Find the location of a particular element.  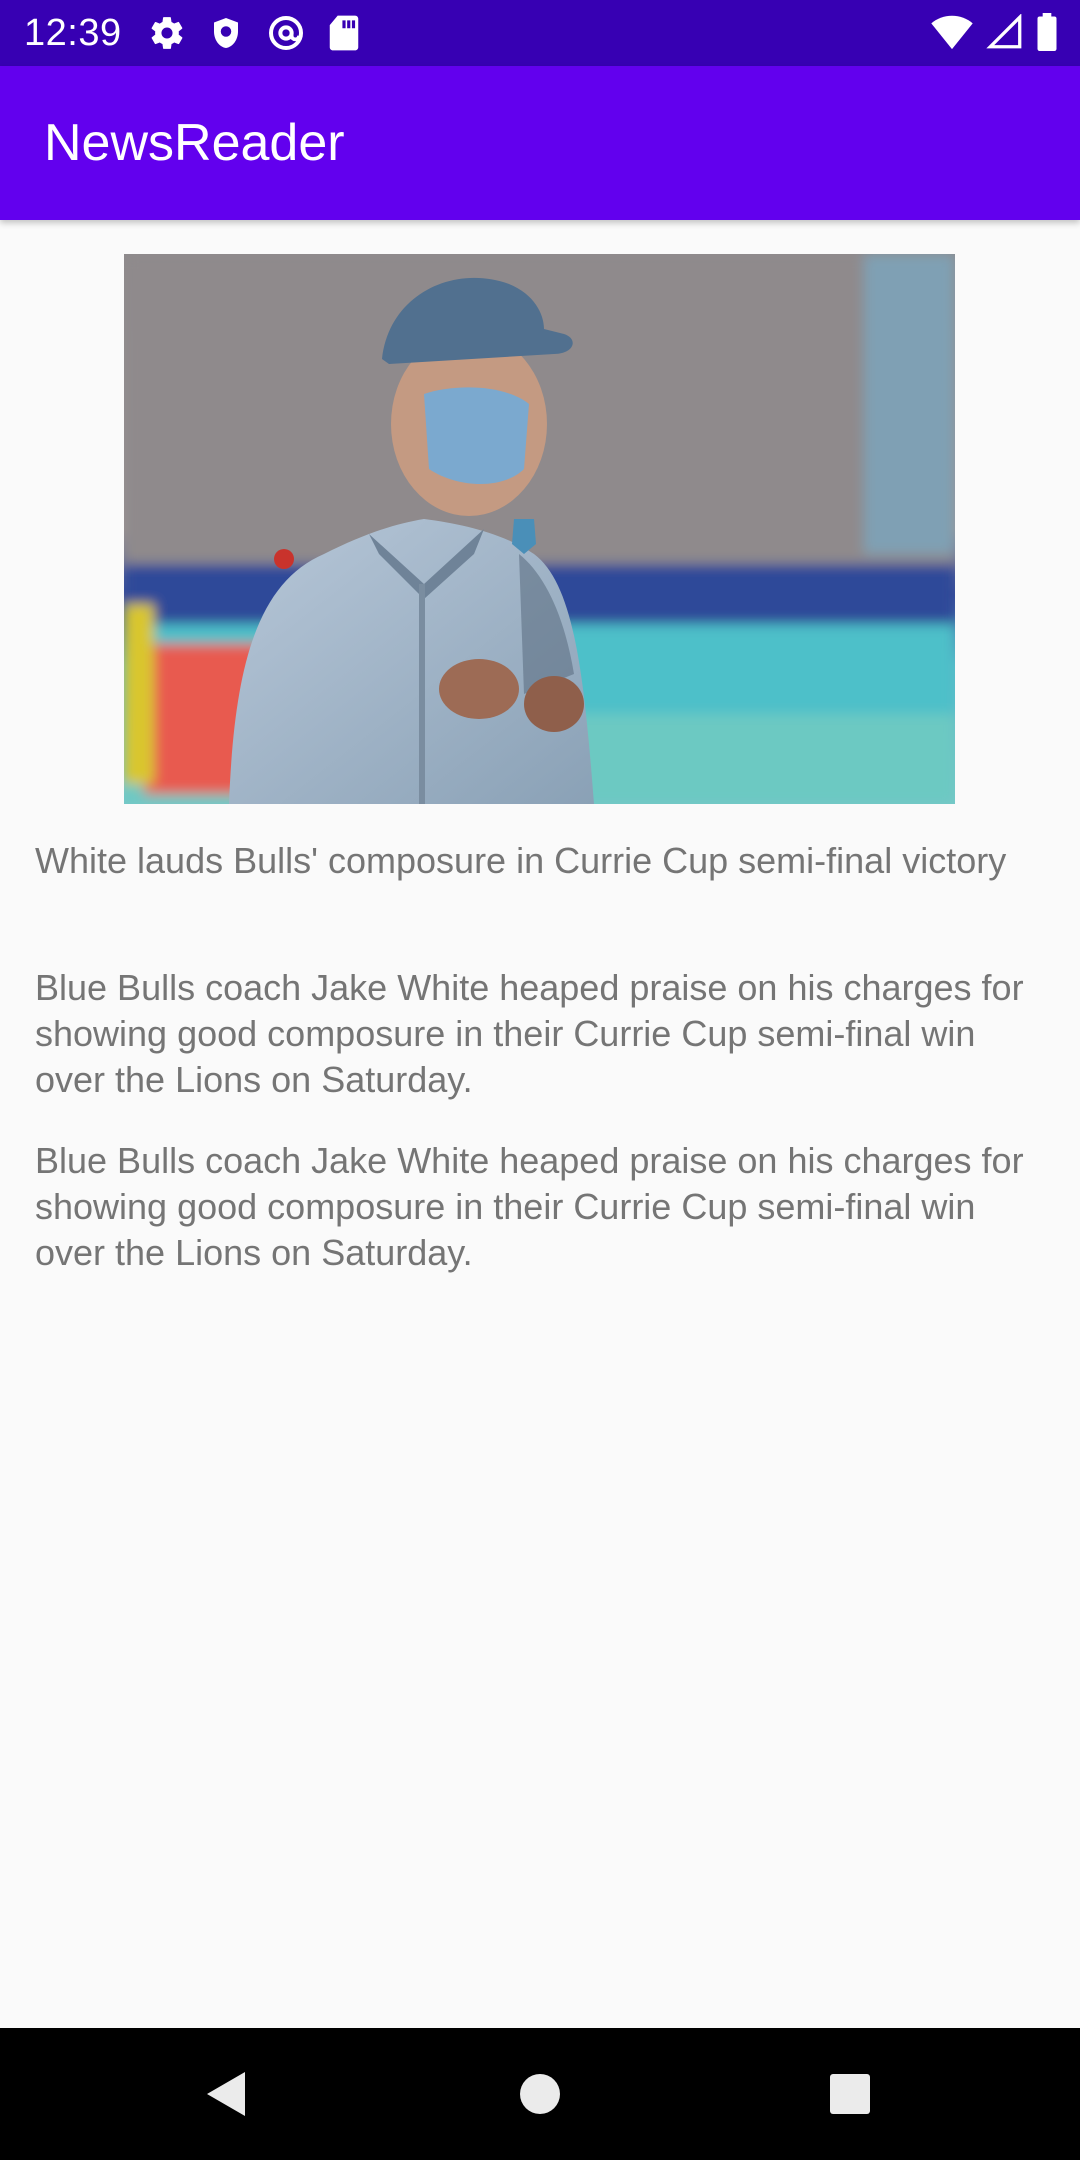

at-sign-icon is located at coordinates (286, 33).